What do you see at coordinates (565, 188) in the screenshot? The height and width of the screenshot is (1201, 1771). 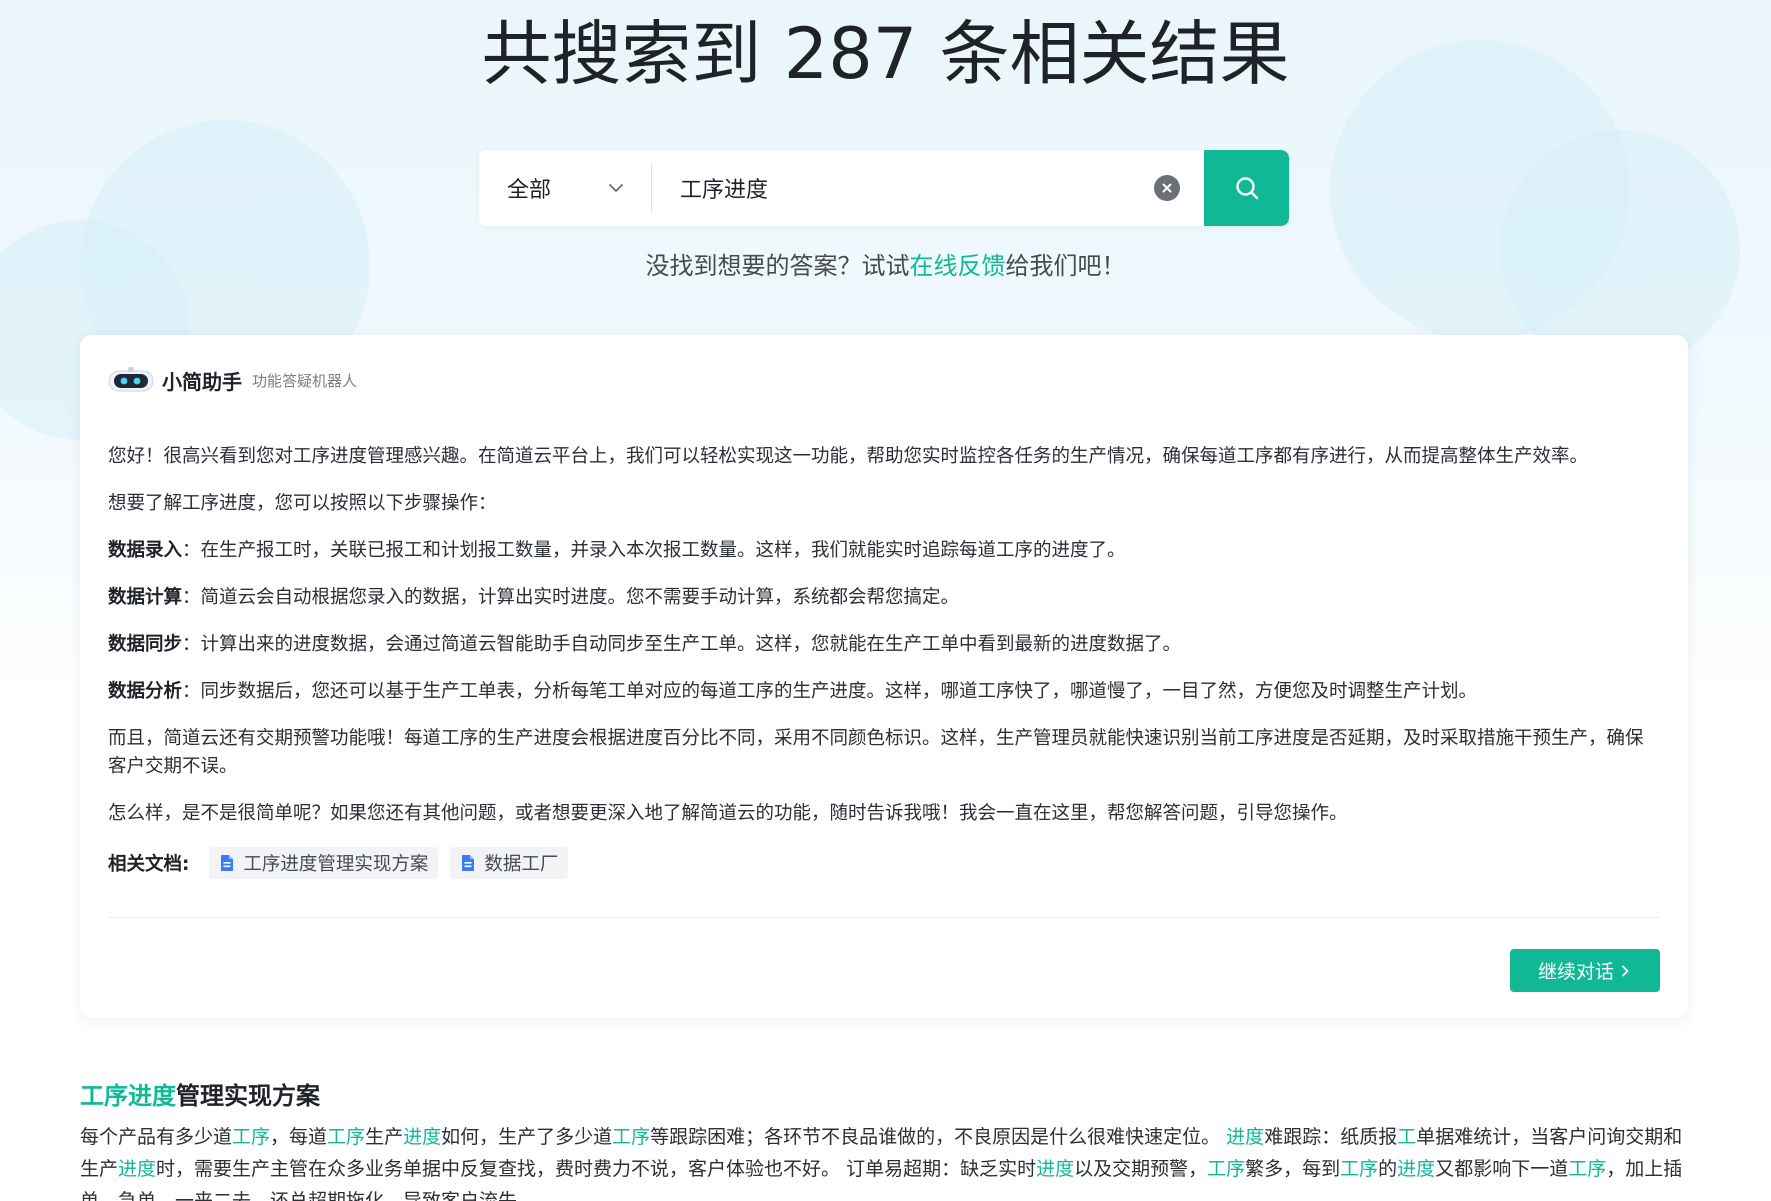 I see `scope-dropdown: 全部` at bounding box center [565, 188].